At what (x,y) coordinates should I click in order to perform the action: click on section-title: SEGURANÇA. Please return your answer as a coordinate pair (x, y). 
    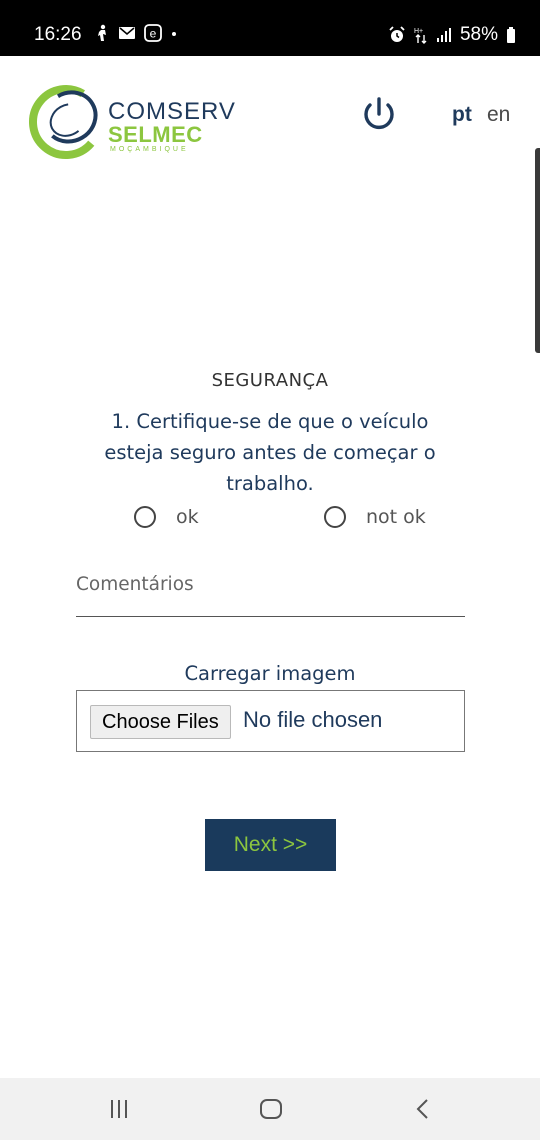
    Looking at the image, I should click on (270, 380).